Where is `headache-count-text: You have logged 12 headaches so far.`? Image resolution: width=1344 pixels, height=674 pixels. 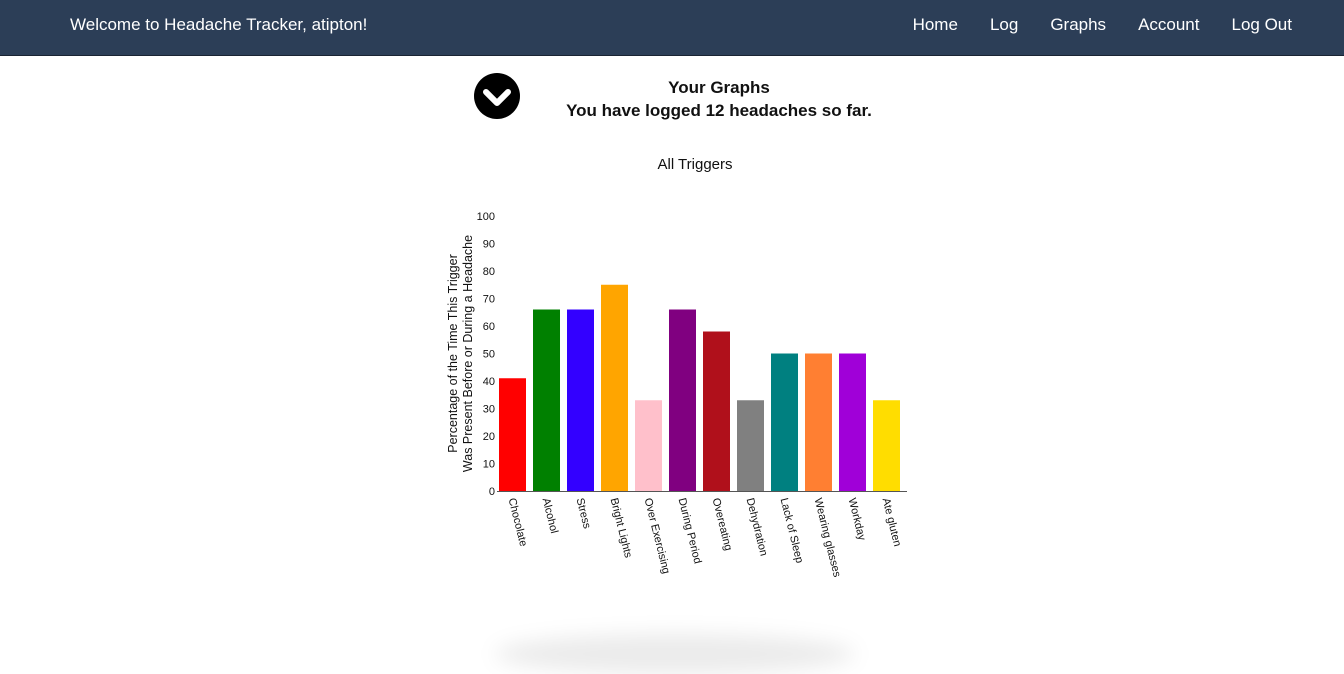 headache-count-text: You have logged 12 headaches so far. is located at coordinates (719, 110).